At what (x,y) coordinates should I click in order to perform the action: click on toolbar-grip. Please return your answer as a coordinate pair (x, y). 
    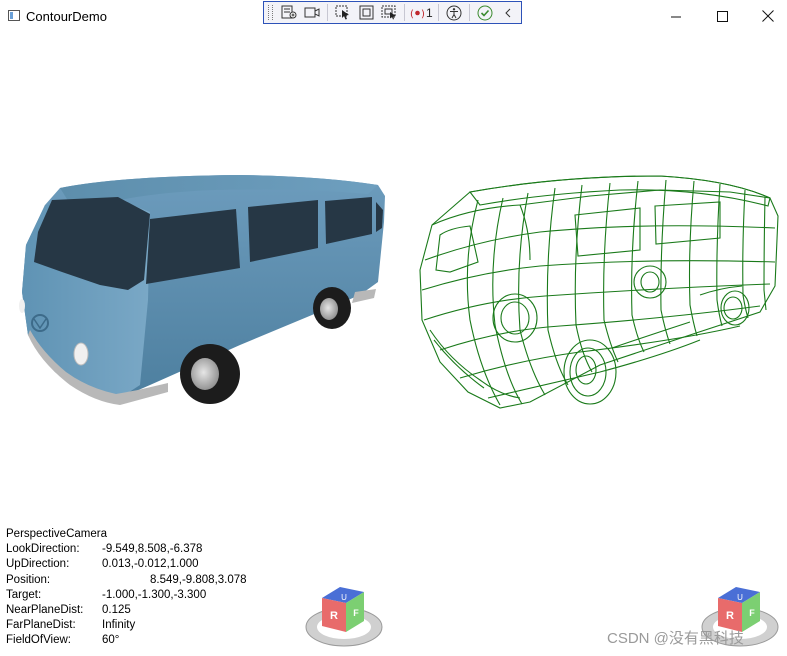
    Looking at the image, I should click on (270, 12).